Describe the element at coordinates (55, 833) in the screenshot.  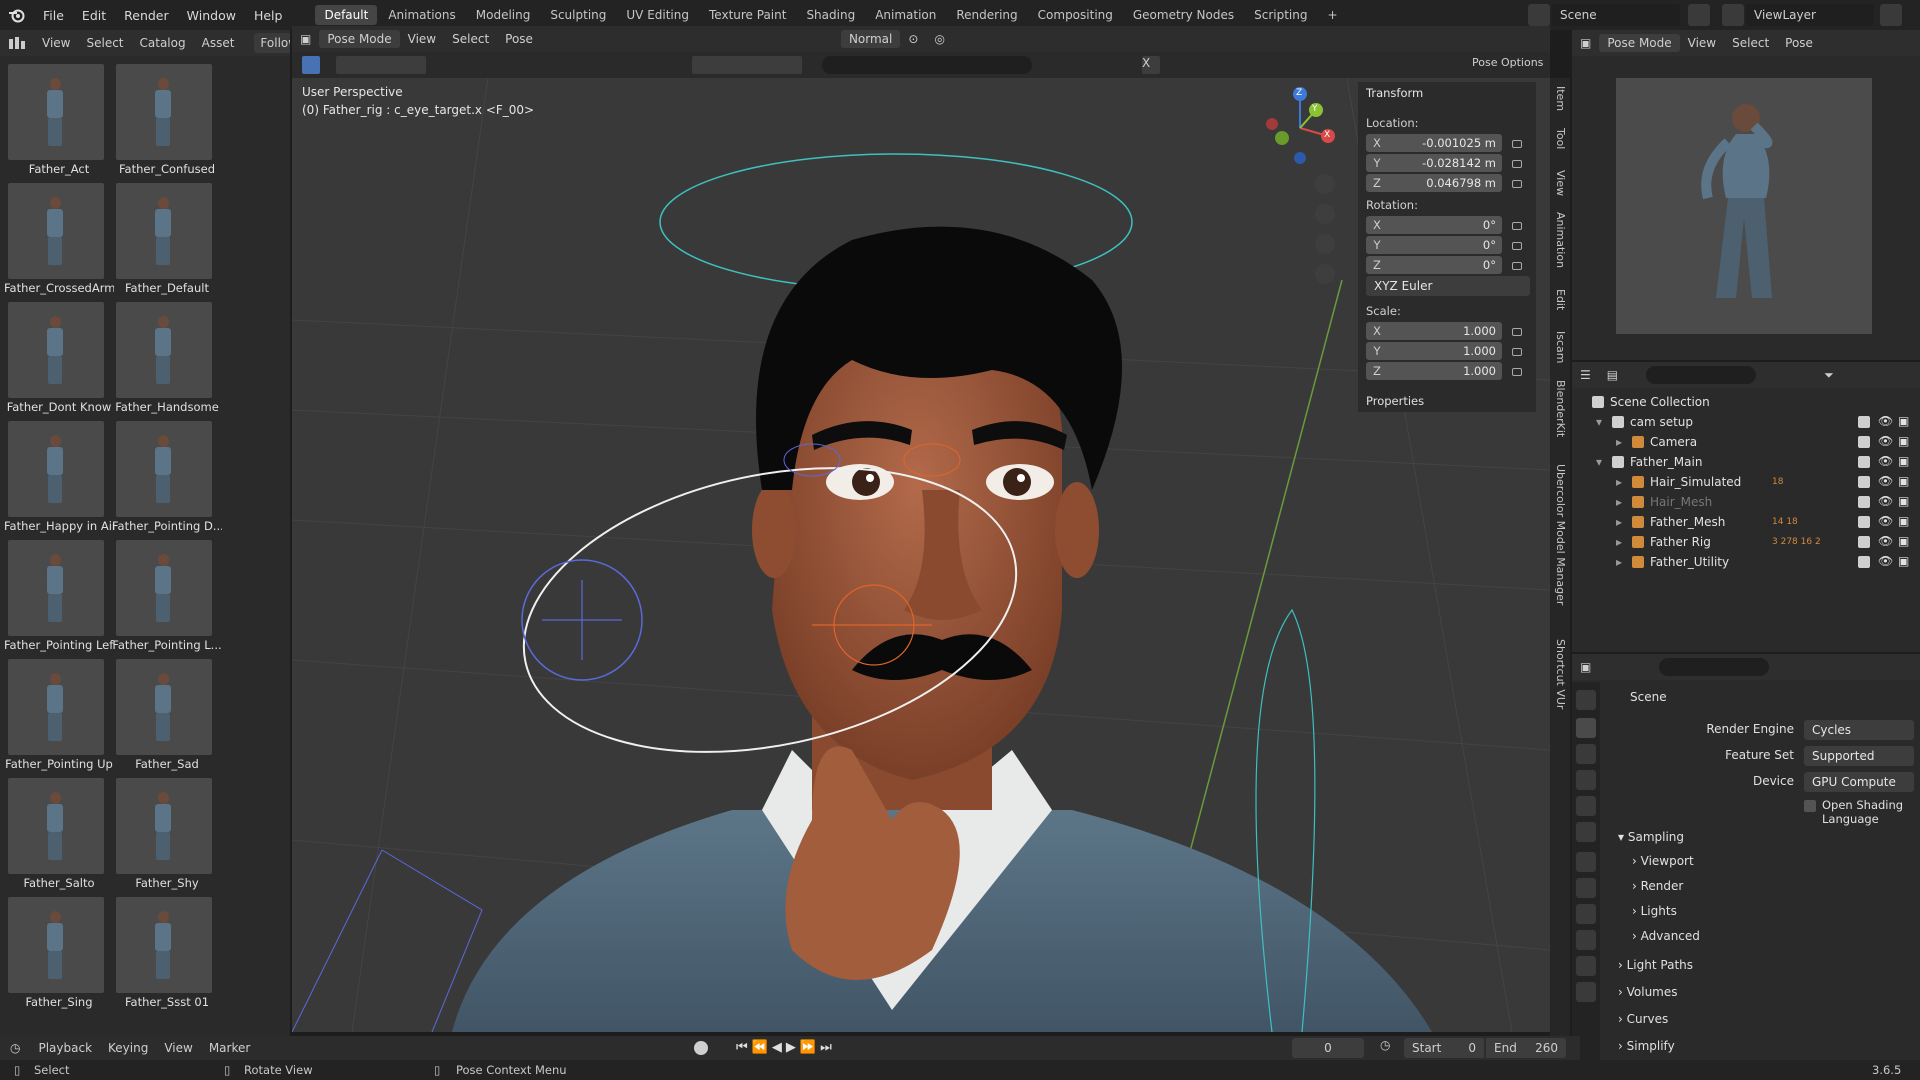
I see `asset-item: Father_Salto` at that location.